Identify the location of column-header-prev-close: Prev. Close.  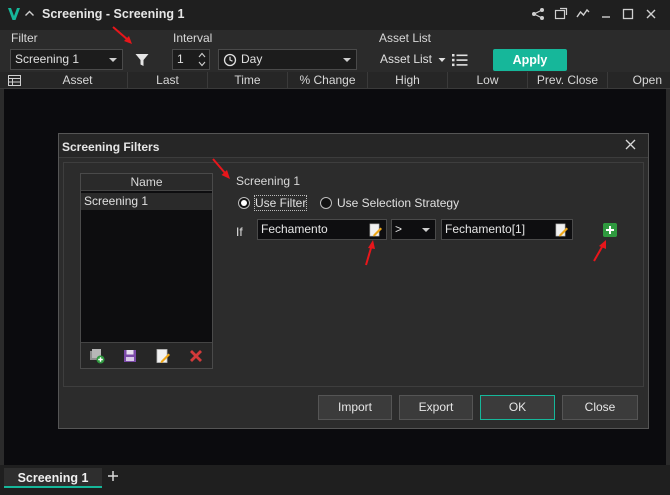
(568, 80).